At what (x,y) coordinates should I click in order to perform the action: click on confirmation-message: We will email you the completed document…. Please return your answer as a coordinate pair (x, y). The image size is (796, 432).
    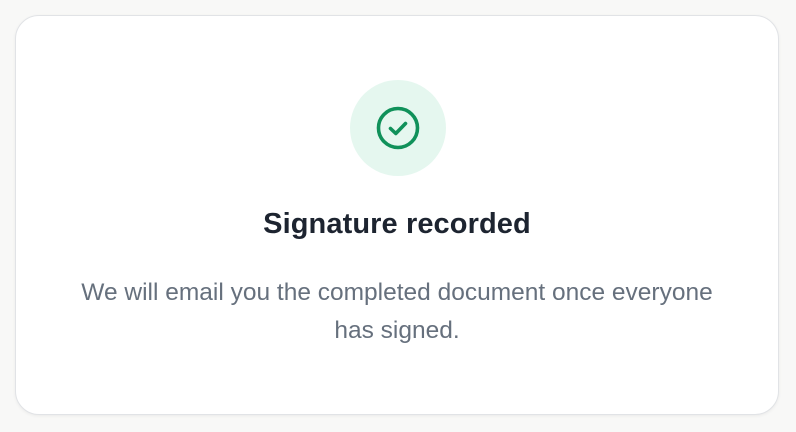
    Looking at the image, I should click on (397, 311).